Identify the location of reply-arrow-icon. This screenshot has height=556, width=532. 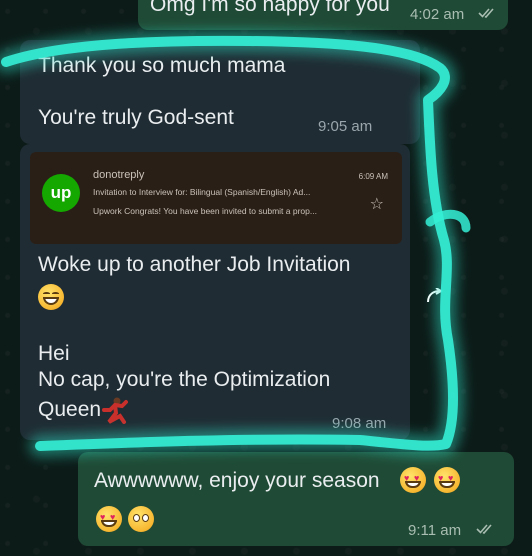
(434, 296).